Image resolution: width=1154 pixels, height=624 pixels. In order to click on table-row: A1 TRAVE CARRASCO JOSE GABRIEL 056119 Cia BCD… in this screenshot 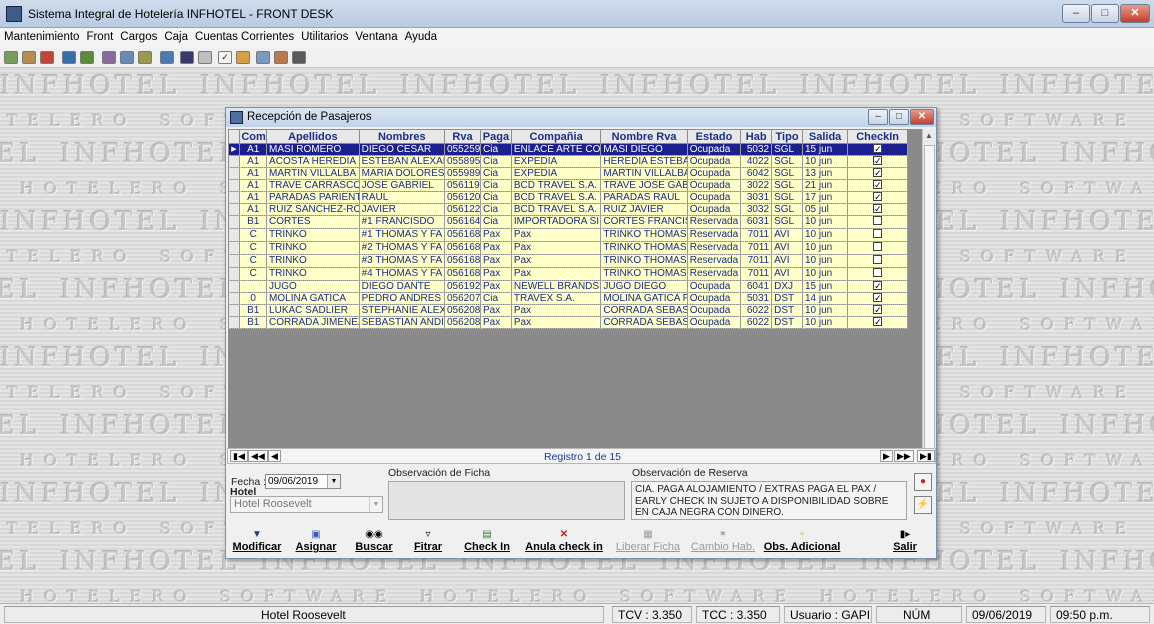, I will do `click(568, 185)`.